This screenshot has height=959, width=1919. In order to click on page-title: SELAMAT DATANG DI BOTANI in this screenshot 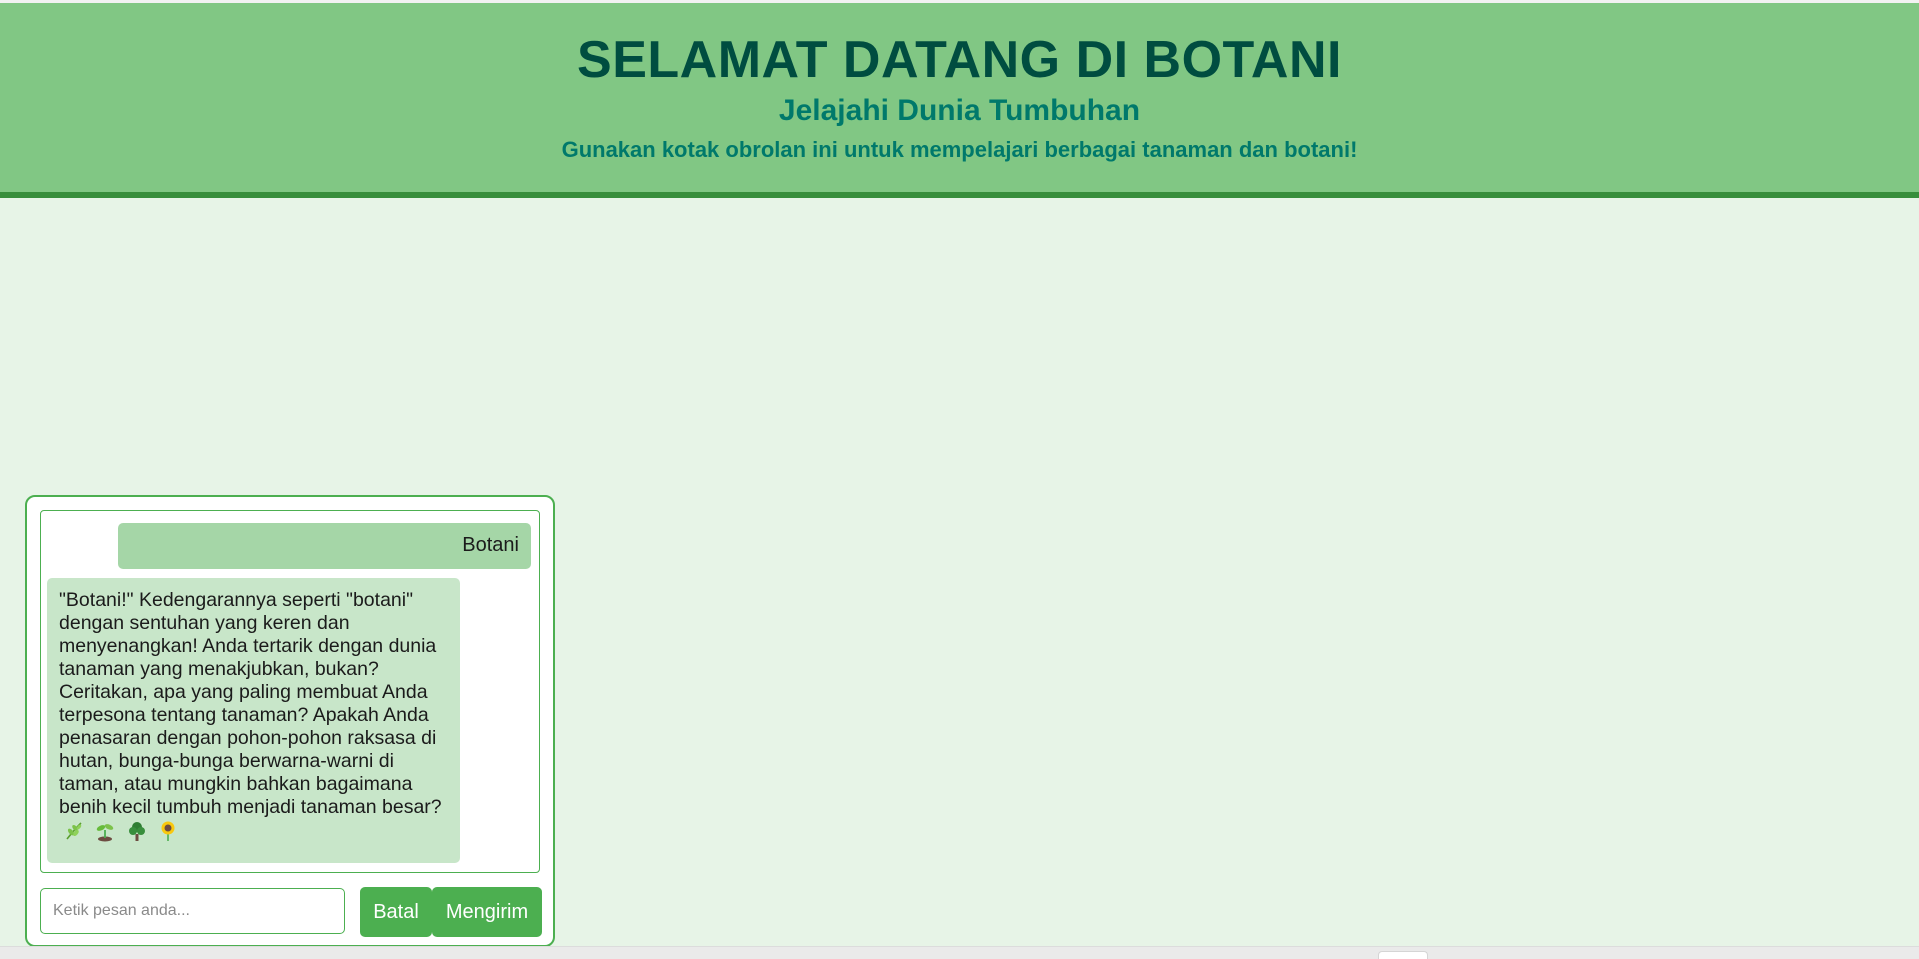, I will do `click(959, 60)`.